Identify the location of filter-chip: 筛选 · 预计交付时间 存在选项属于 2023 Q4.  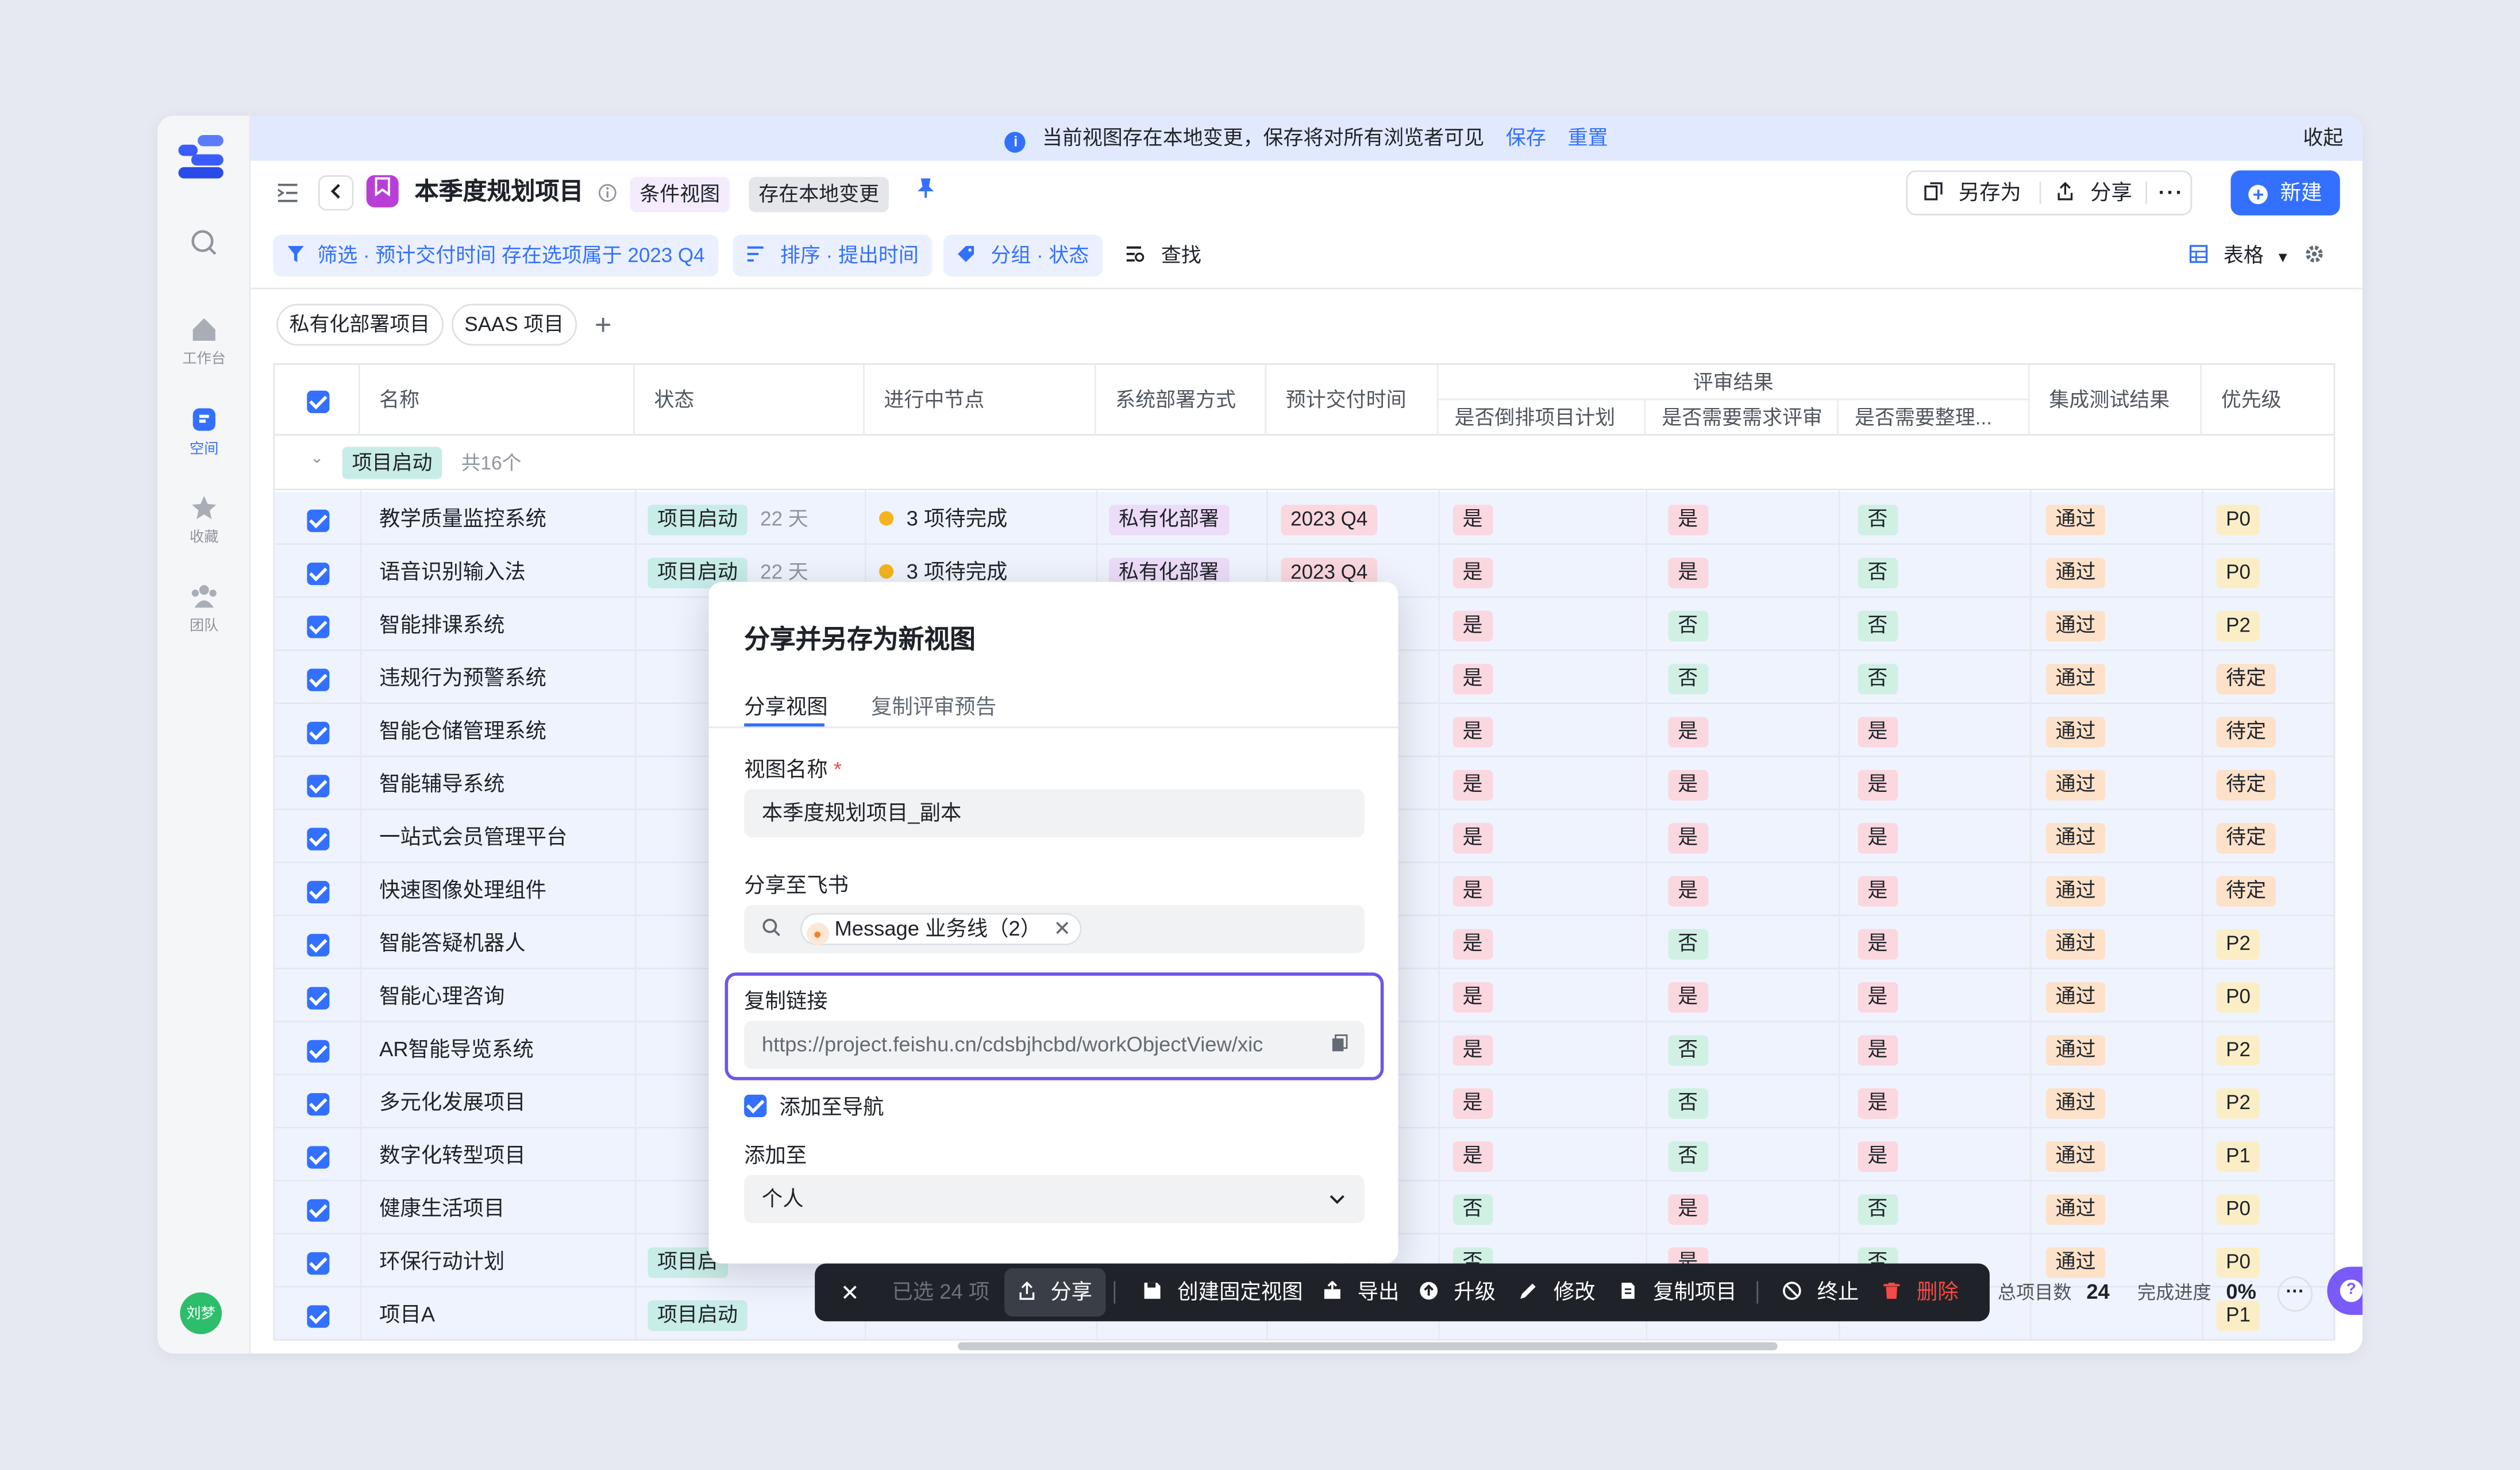
(496, 255).